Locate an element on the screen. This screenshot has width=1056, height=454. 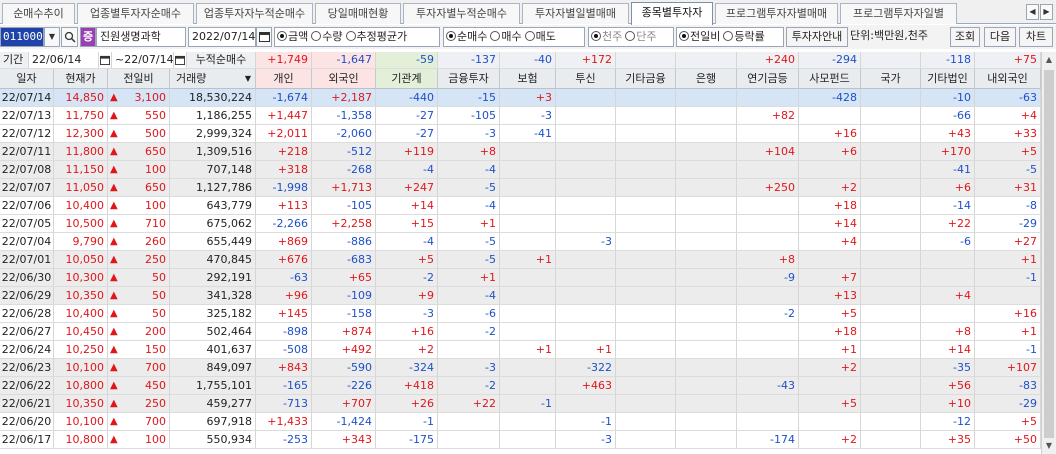
column-header-12: 은행 is located at coordinates (706, 79).